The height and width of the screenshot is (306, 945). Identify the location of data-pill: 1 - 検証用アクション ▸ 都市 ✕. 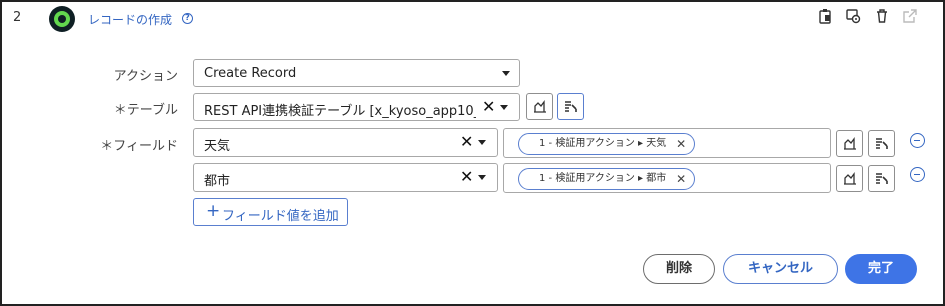
(607, 179).